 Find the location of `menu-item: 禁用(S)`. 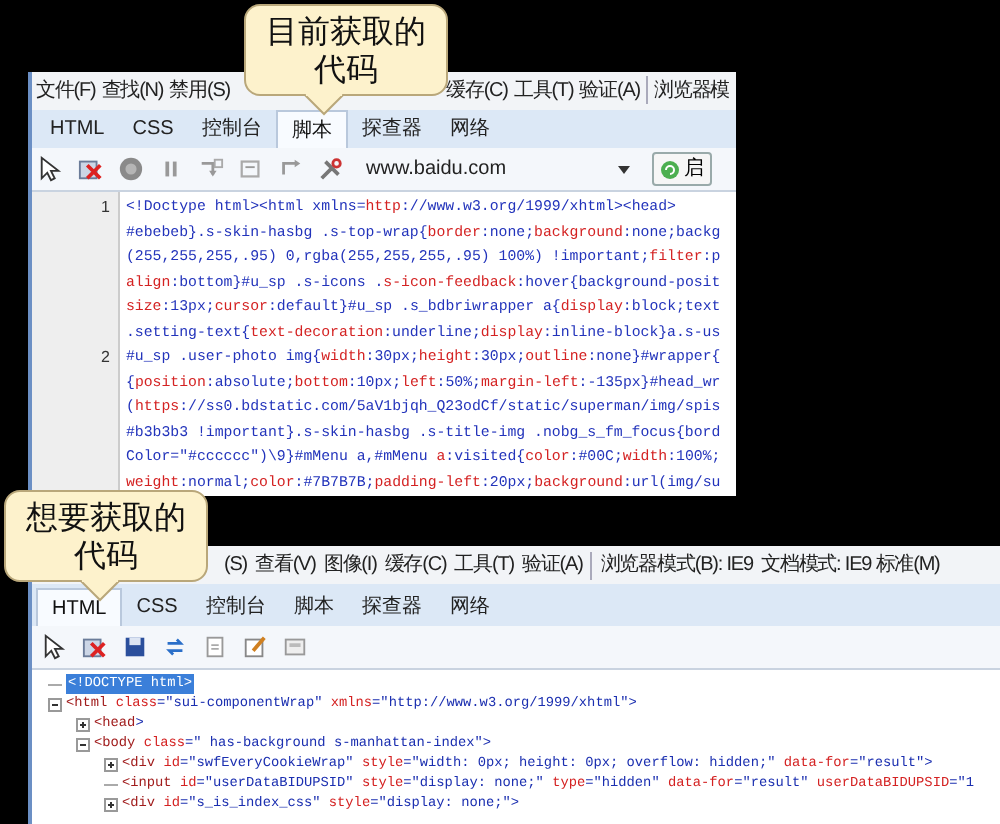

menu-item: 禁用(S) is located at coordinates (200, 90).